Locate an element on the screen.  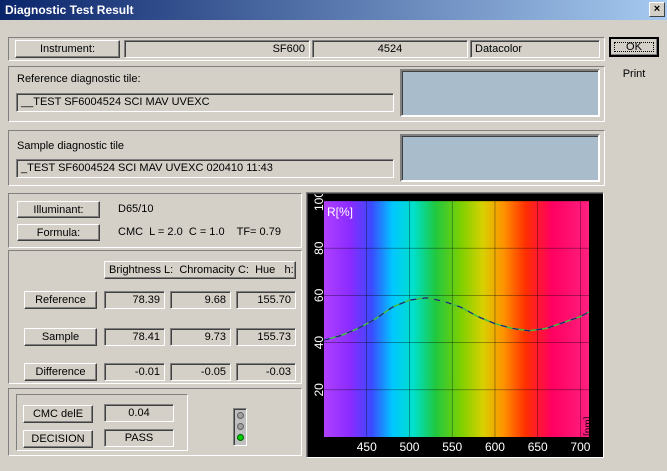
sample-row-button: Sample is located at coordinates (60, 337).